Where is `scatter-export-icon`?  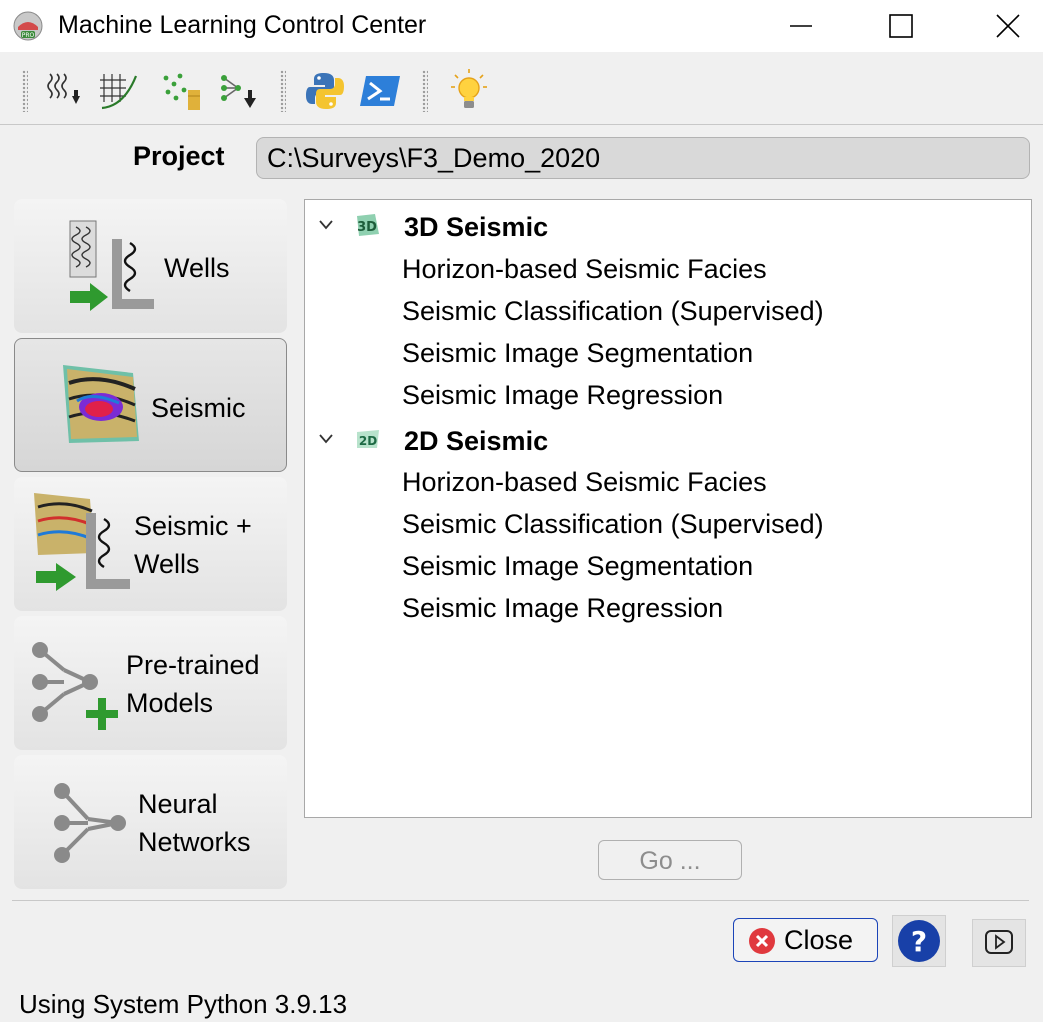
scatter-export-icon is located at coordinates (181, 91).